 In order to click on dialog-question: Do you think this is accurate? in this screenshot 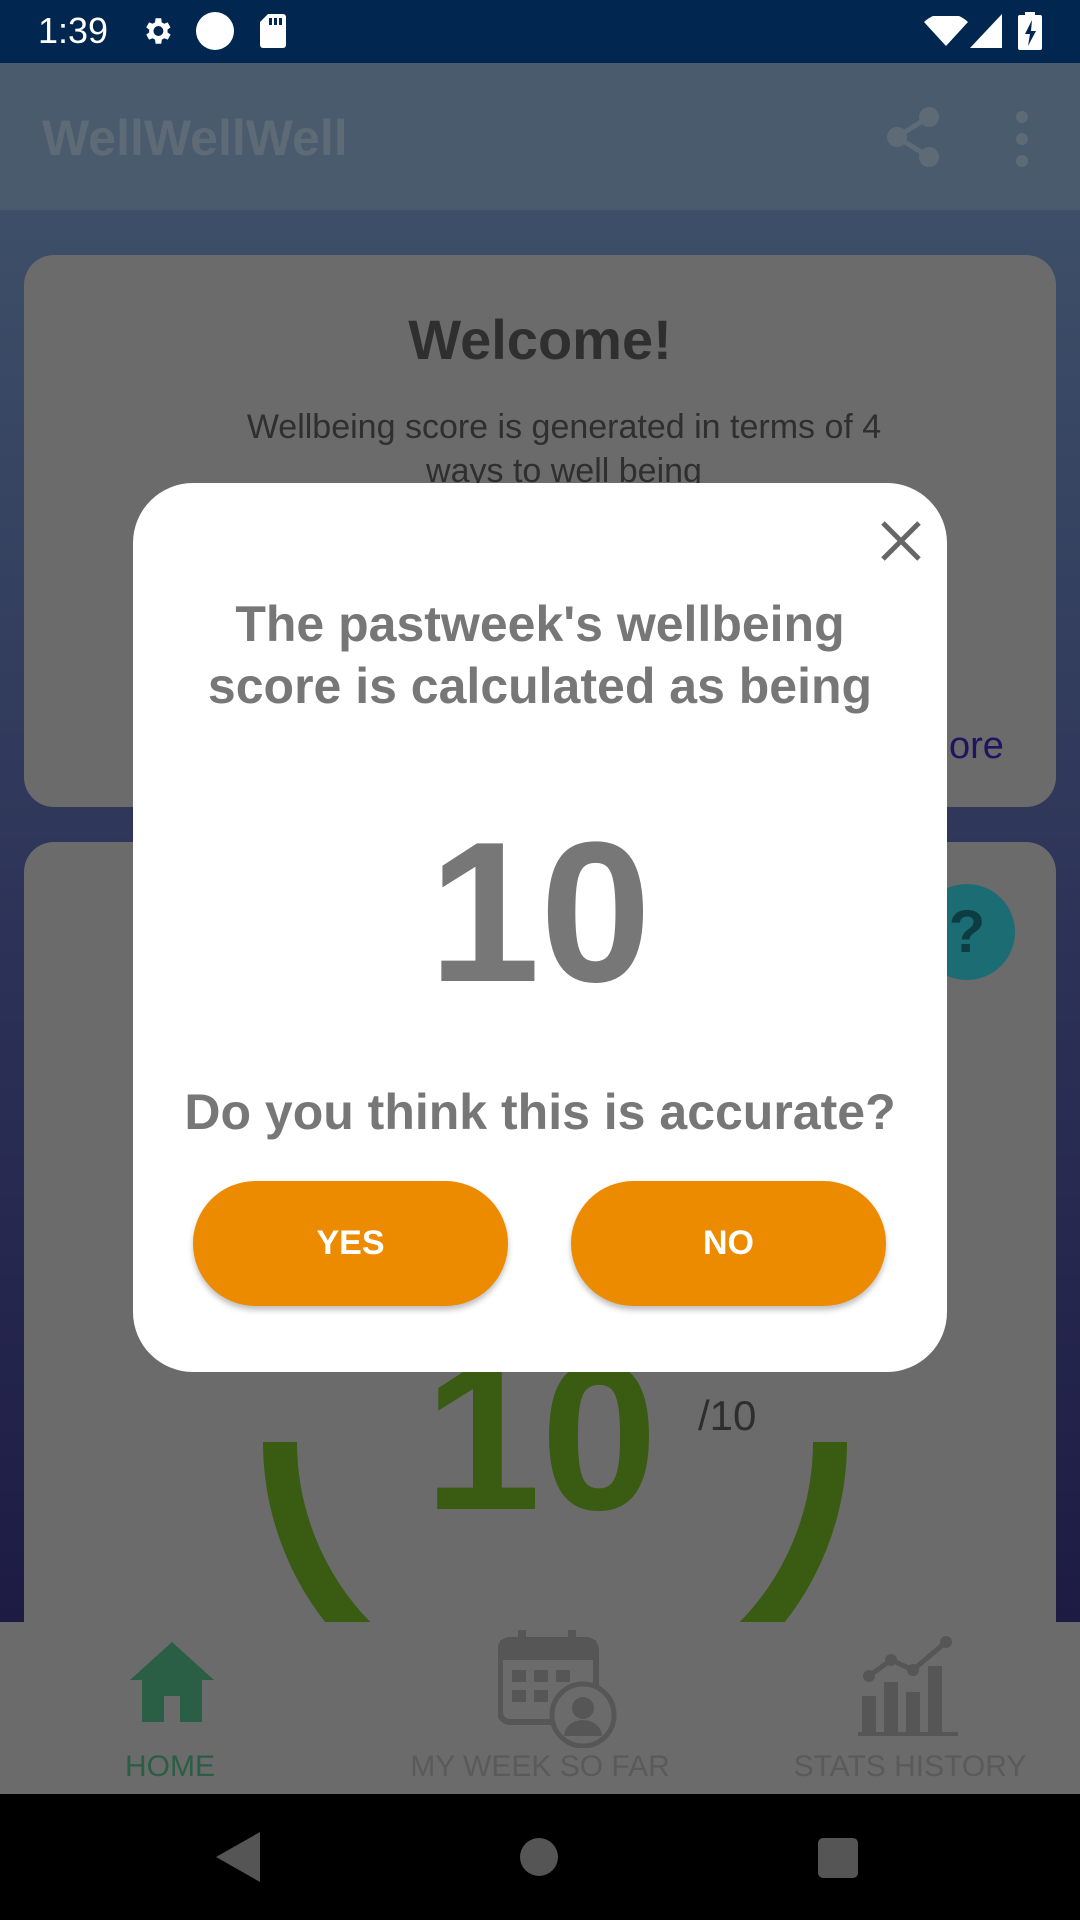, I will do `click(540, 1112)`.